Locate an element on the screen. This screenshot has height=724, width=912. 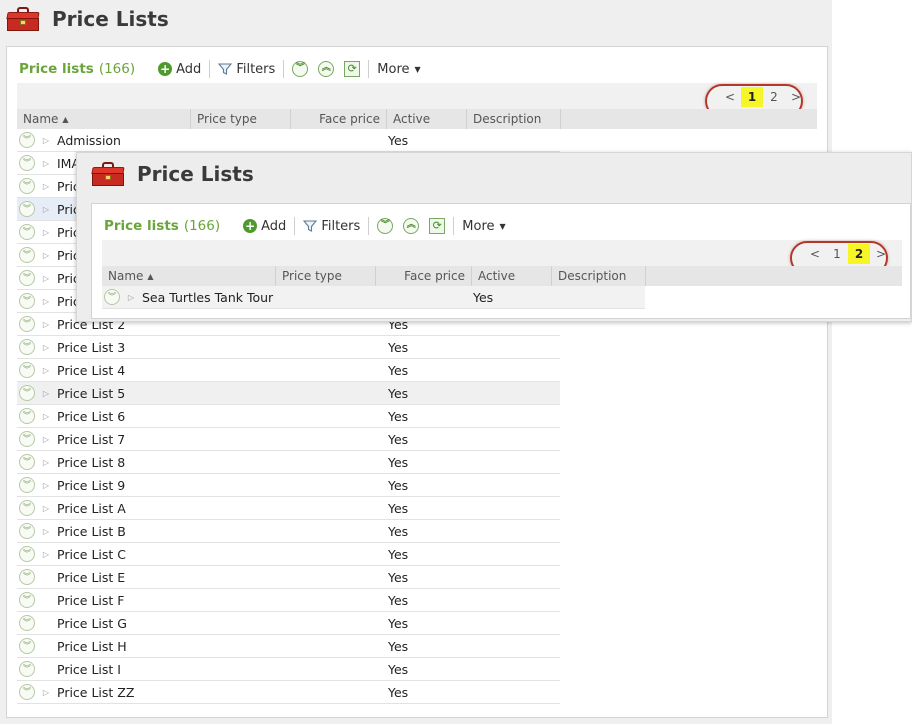
table-row: ︾ ▷ Price List C Yes is located at coordinates (288, 554).